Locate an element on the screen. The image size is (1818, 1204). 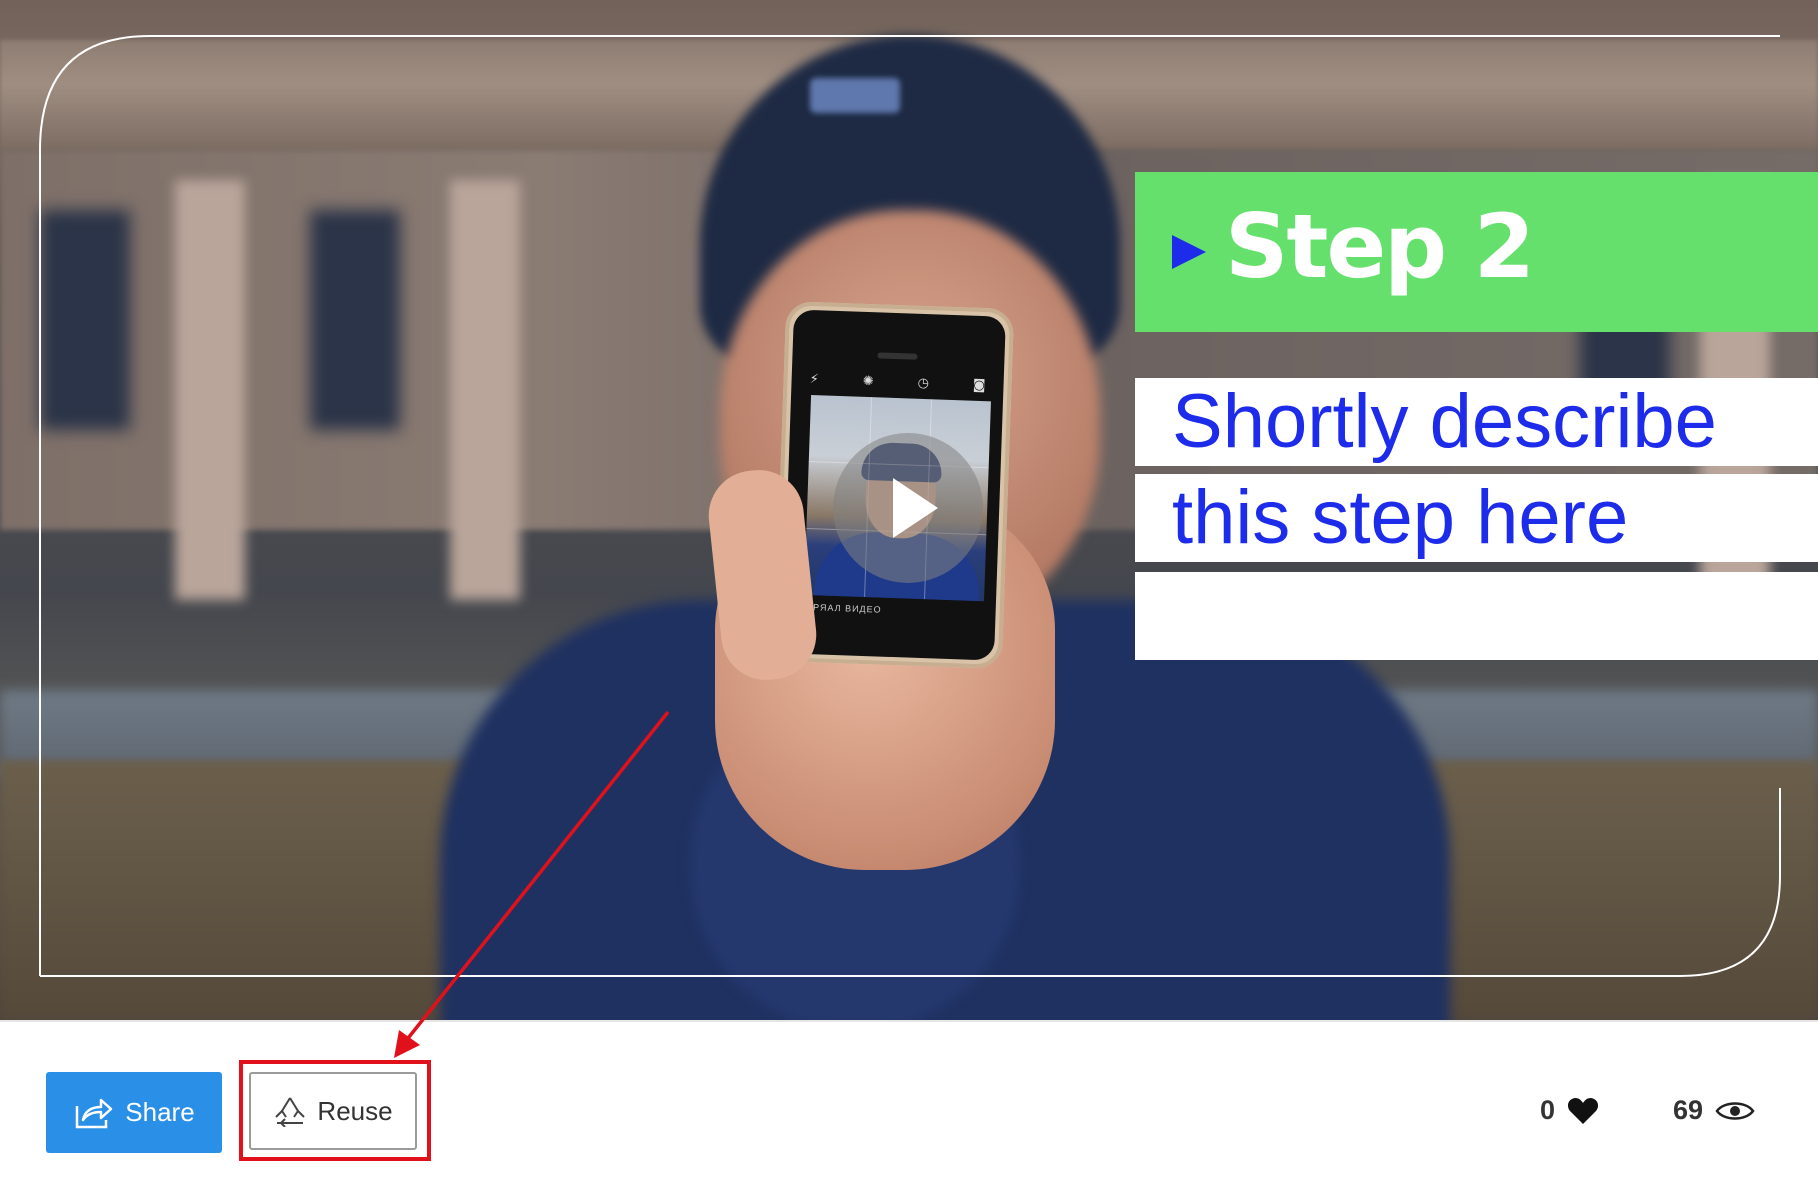
views-counter: 69 is located at coordinates (1714, 1110).